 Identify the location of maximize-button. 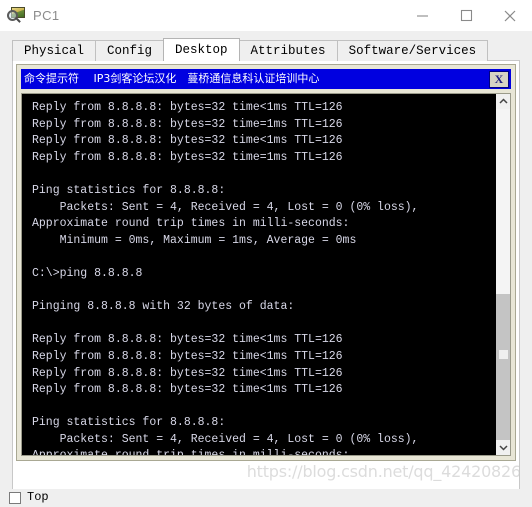
(466, 15).